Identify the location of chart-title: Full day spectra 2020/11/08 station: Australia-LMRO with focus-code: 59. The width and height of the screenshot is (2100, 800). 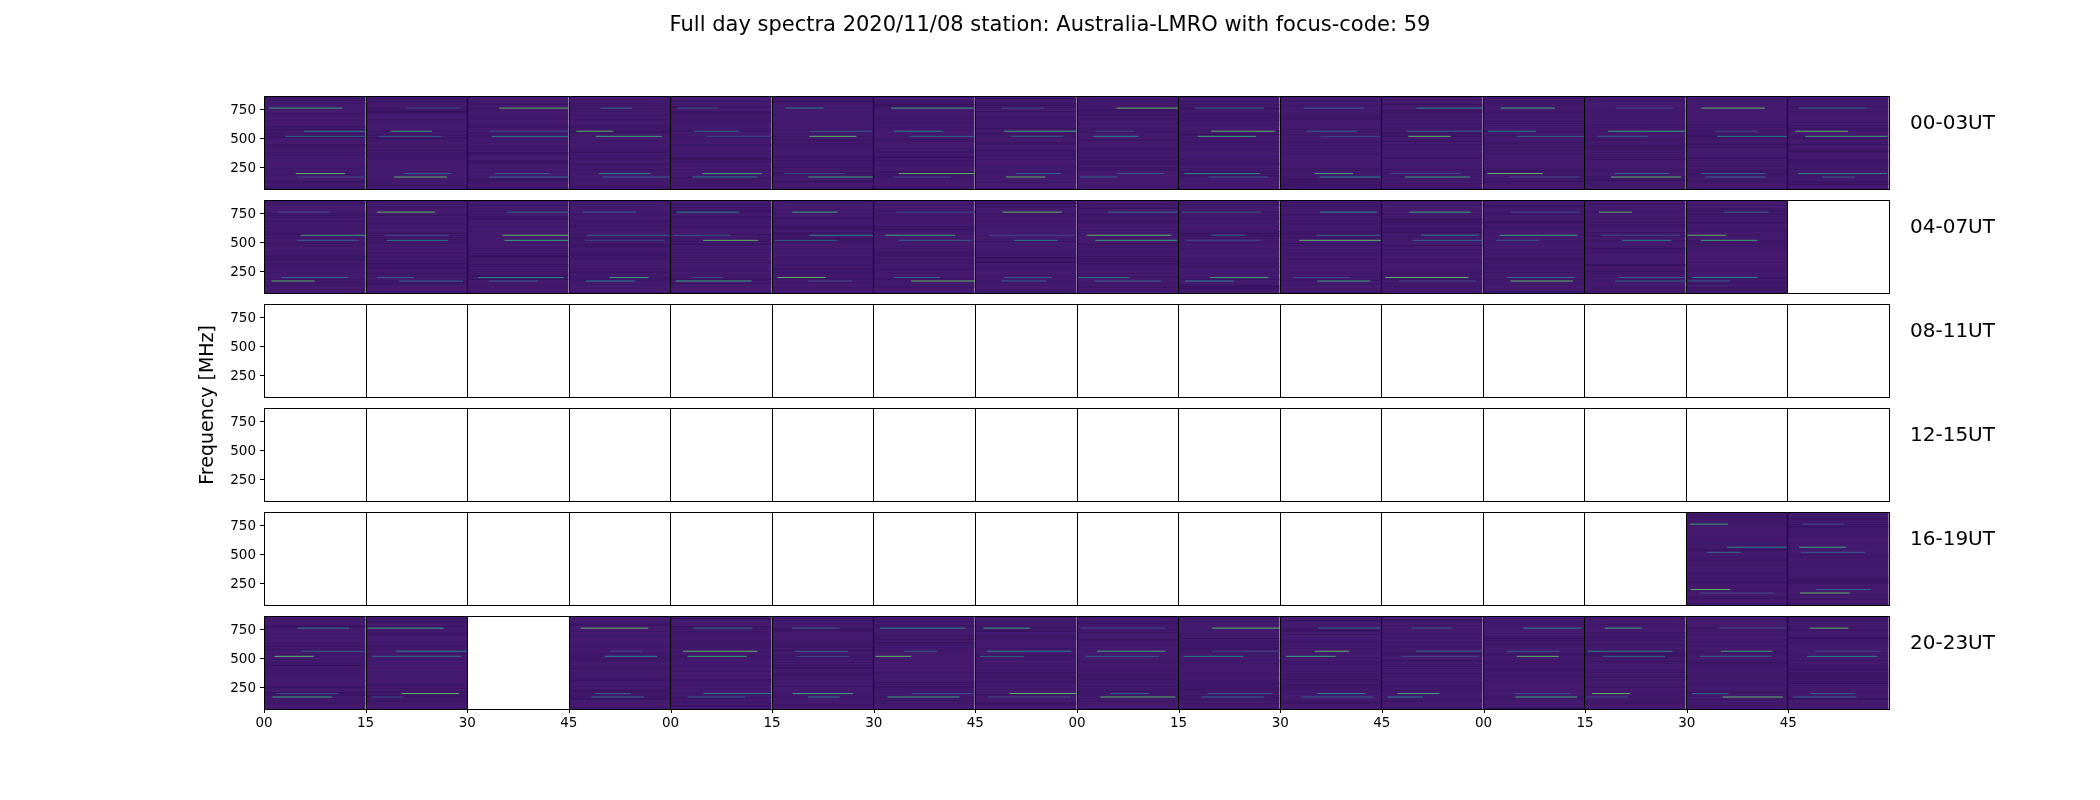
(1050, 24).